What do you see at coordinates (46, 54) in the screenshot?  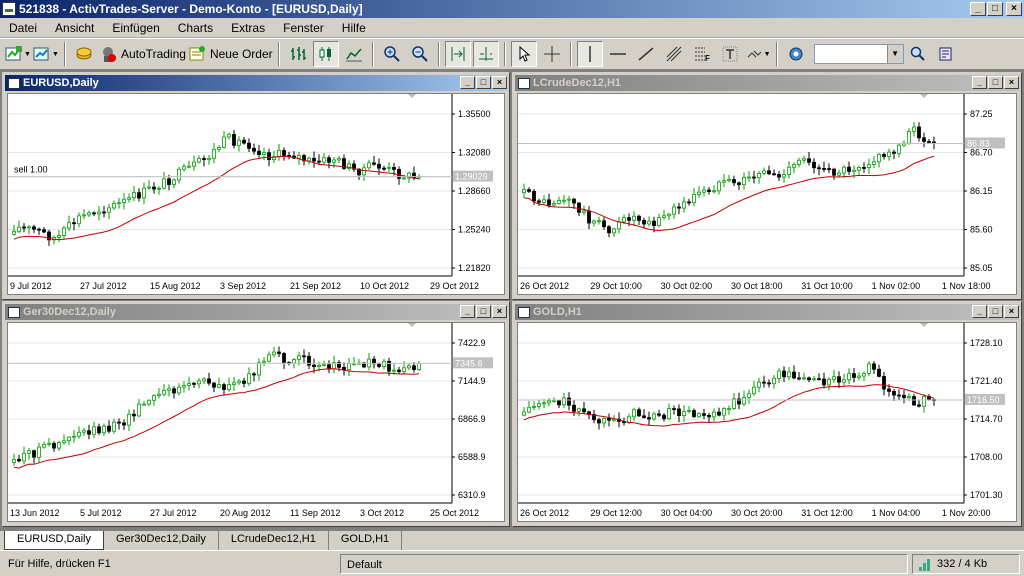 I see `profiles-button: ▼` at bounding box center [46, 54].